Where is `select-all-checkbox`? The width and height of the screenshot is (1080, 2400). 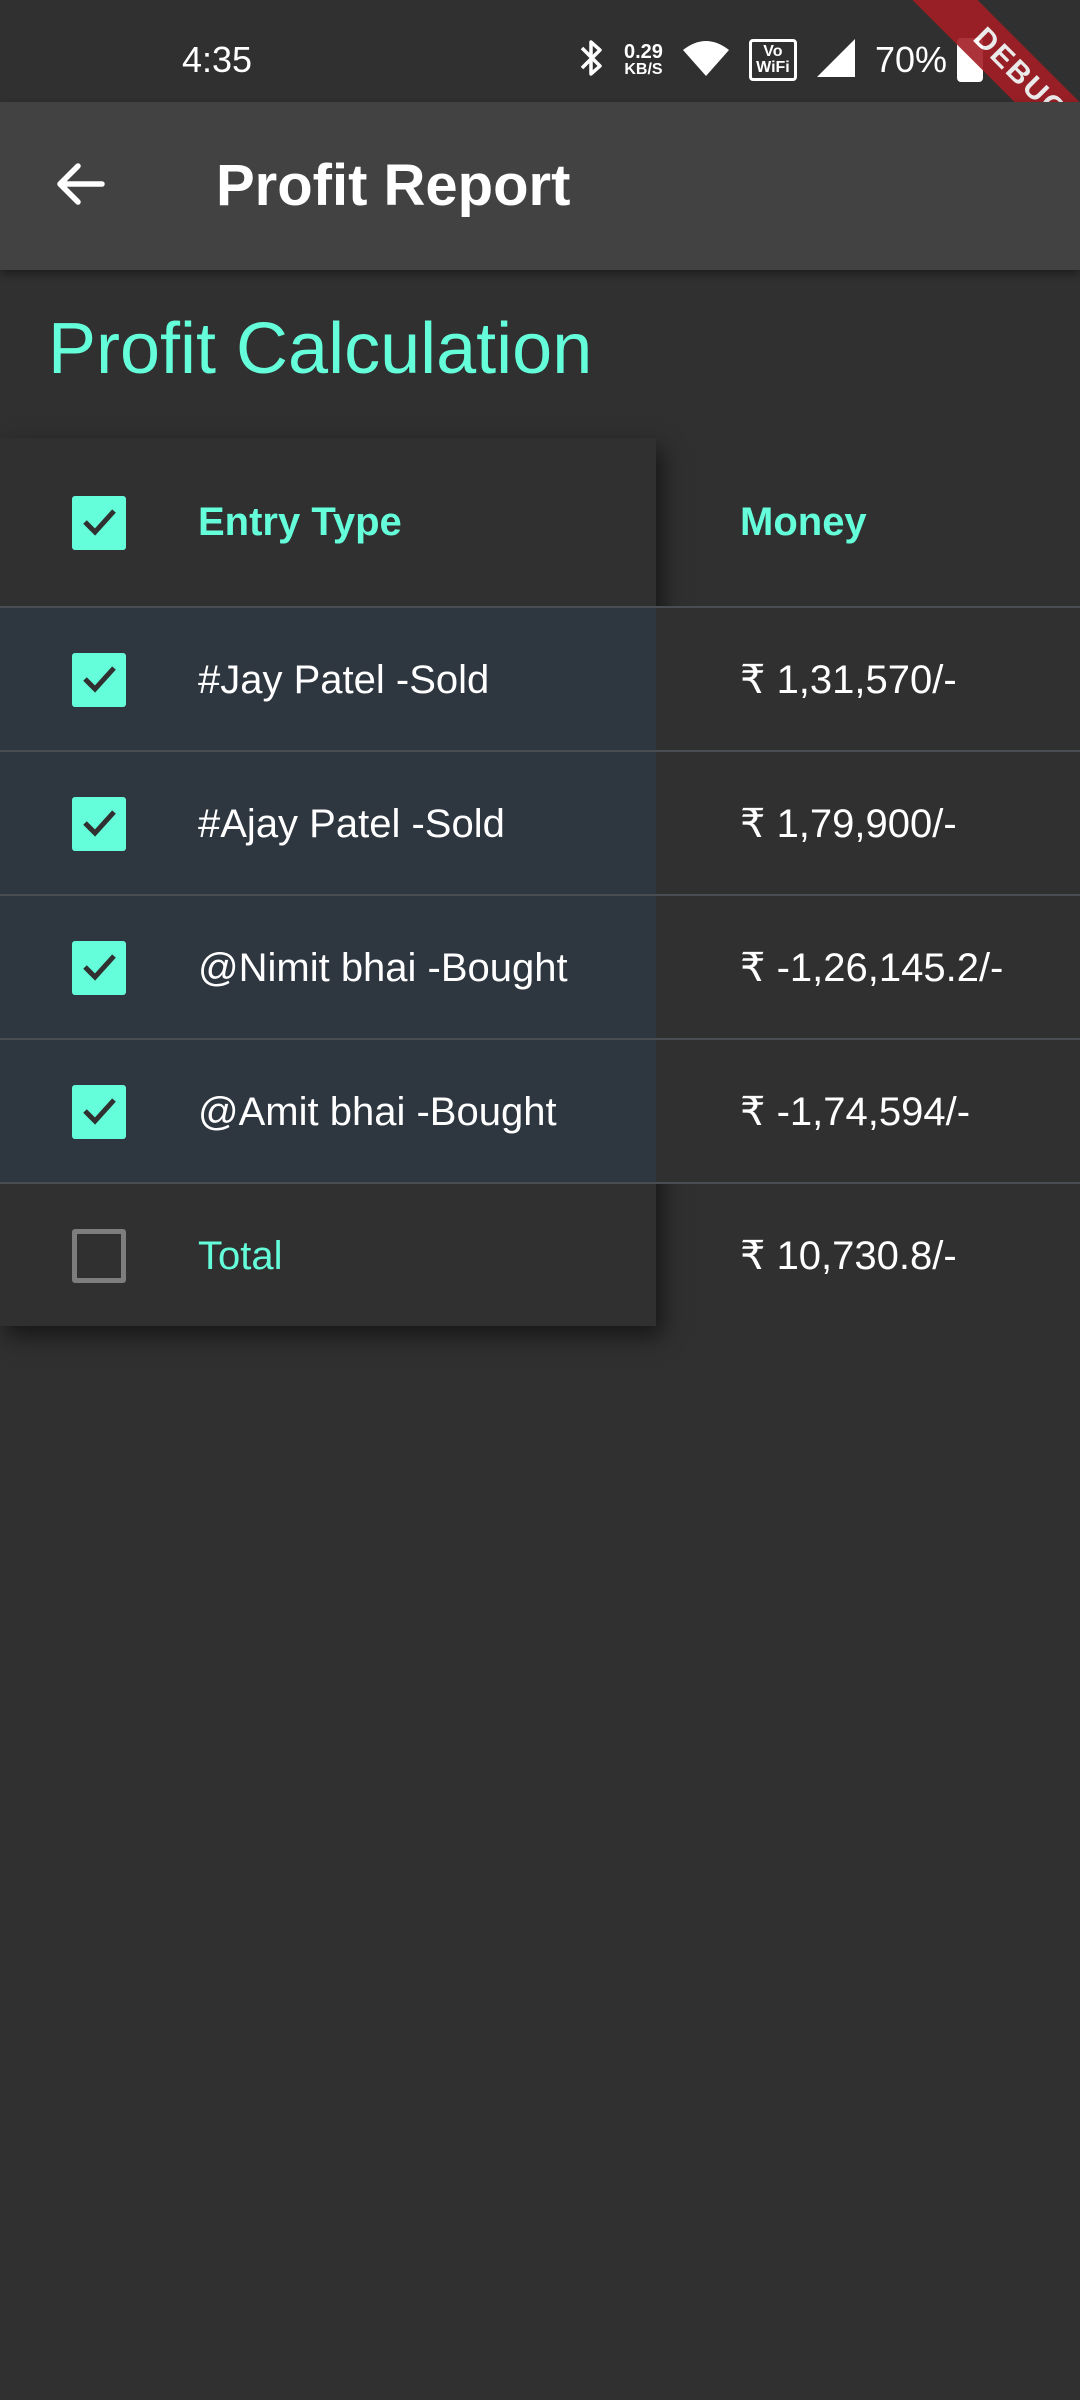 select-all-checkbox is located at coordinates (99, 523).